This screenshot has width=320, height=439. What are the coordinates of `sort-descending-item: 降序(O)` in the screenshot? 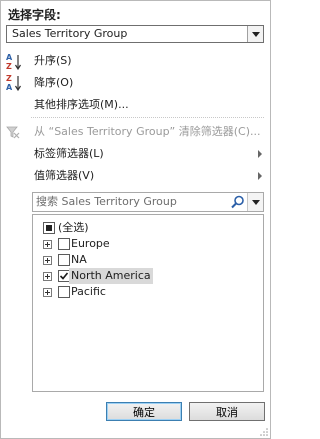 It's located at (53, 83).